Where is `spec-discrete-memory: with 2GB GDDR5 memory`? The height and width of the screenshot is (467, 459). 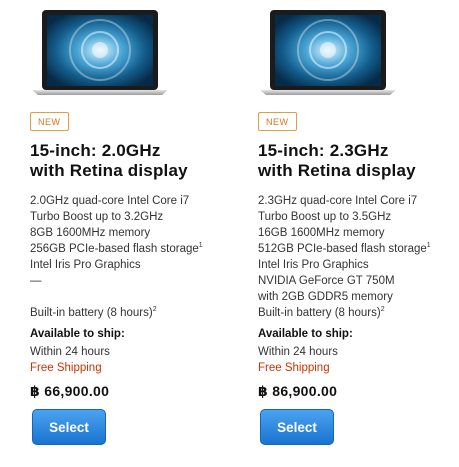
spec-discrete-memory: with 2GB GDDR5 memory is located at coordinates (325, 297).